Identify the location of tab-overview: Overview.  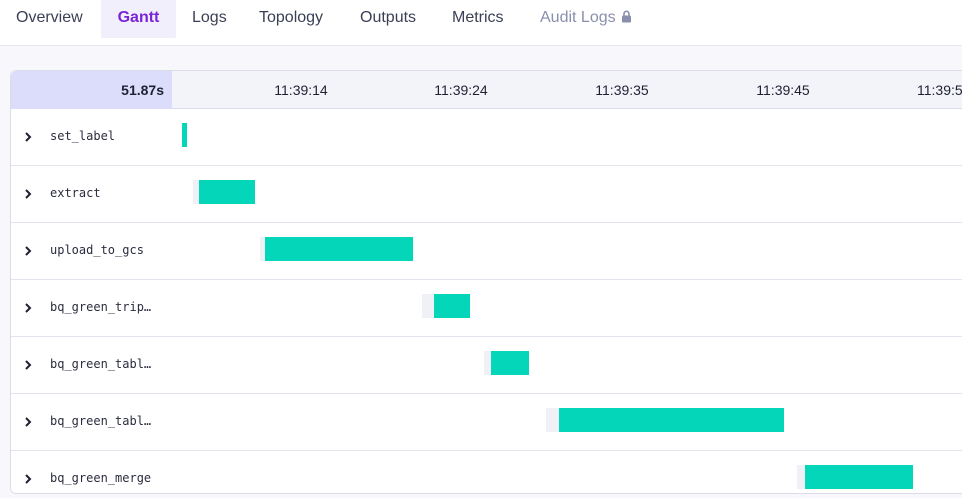
(49, 19).